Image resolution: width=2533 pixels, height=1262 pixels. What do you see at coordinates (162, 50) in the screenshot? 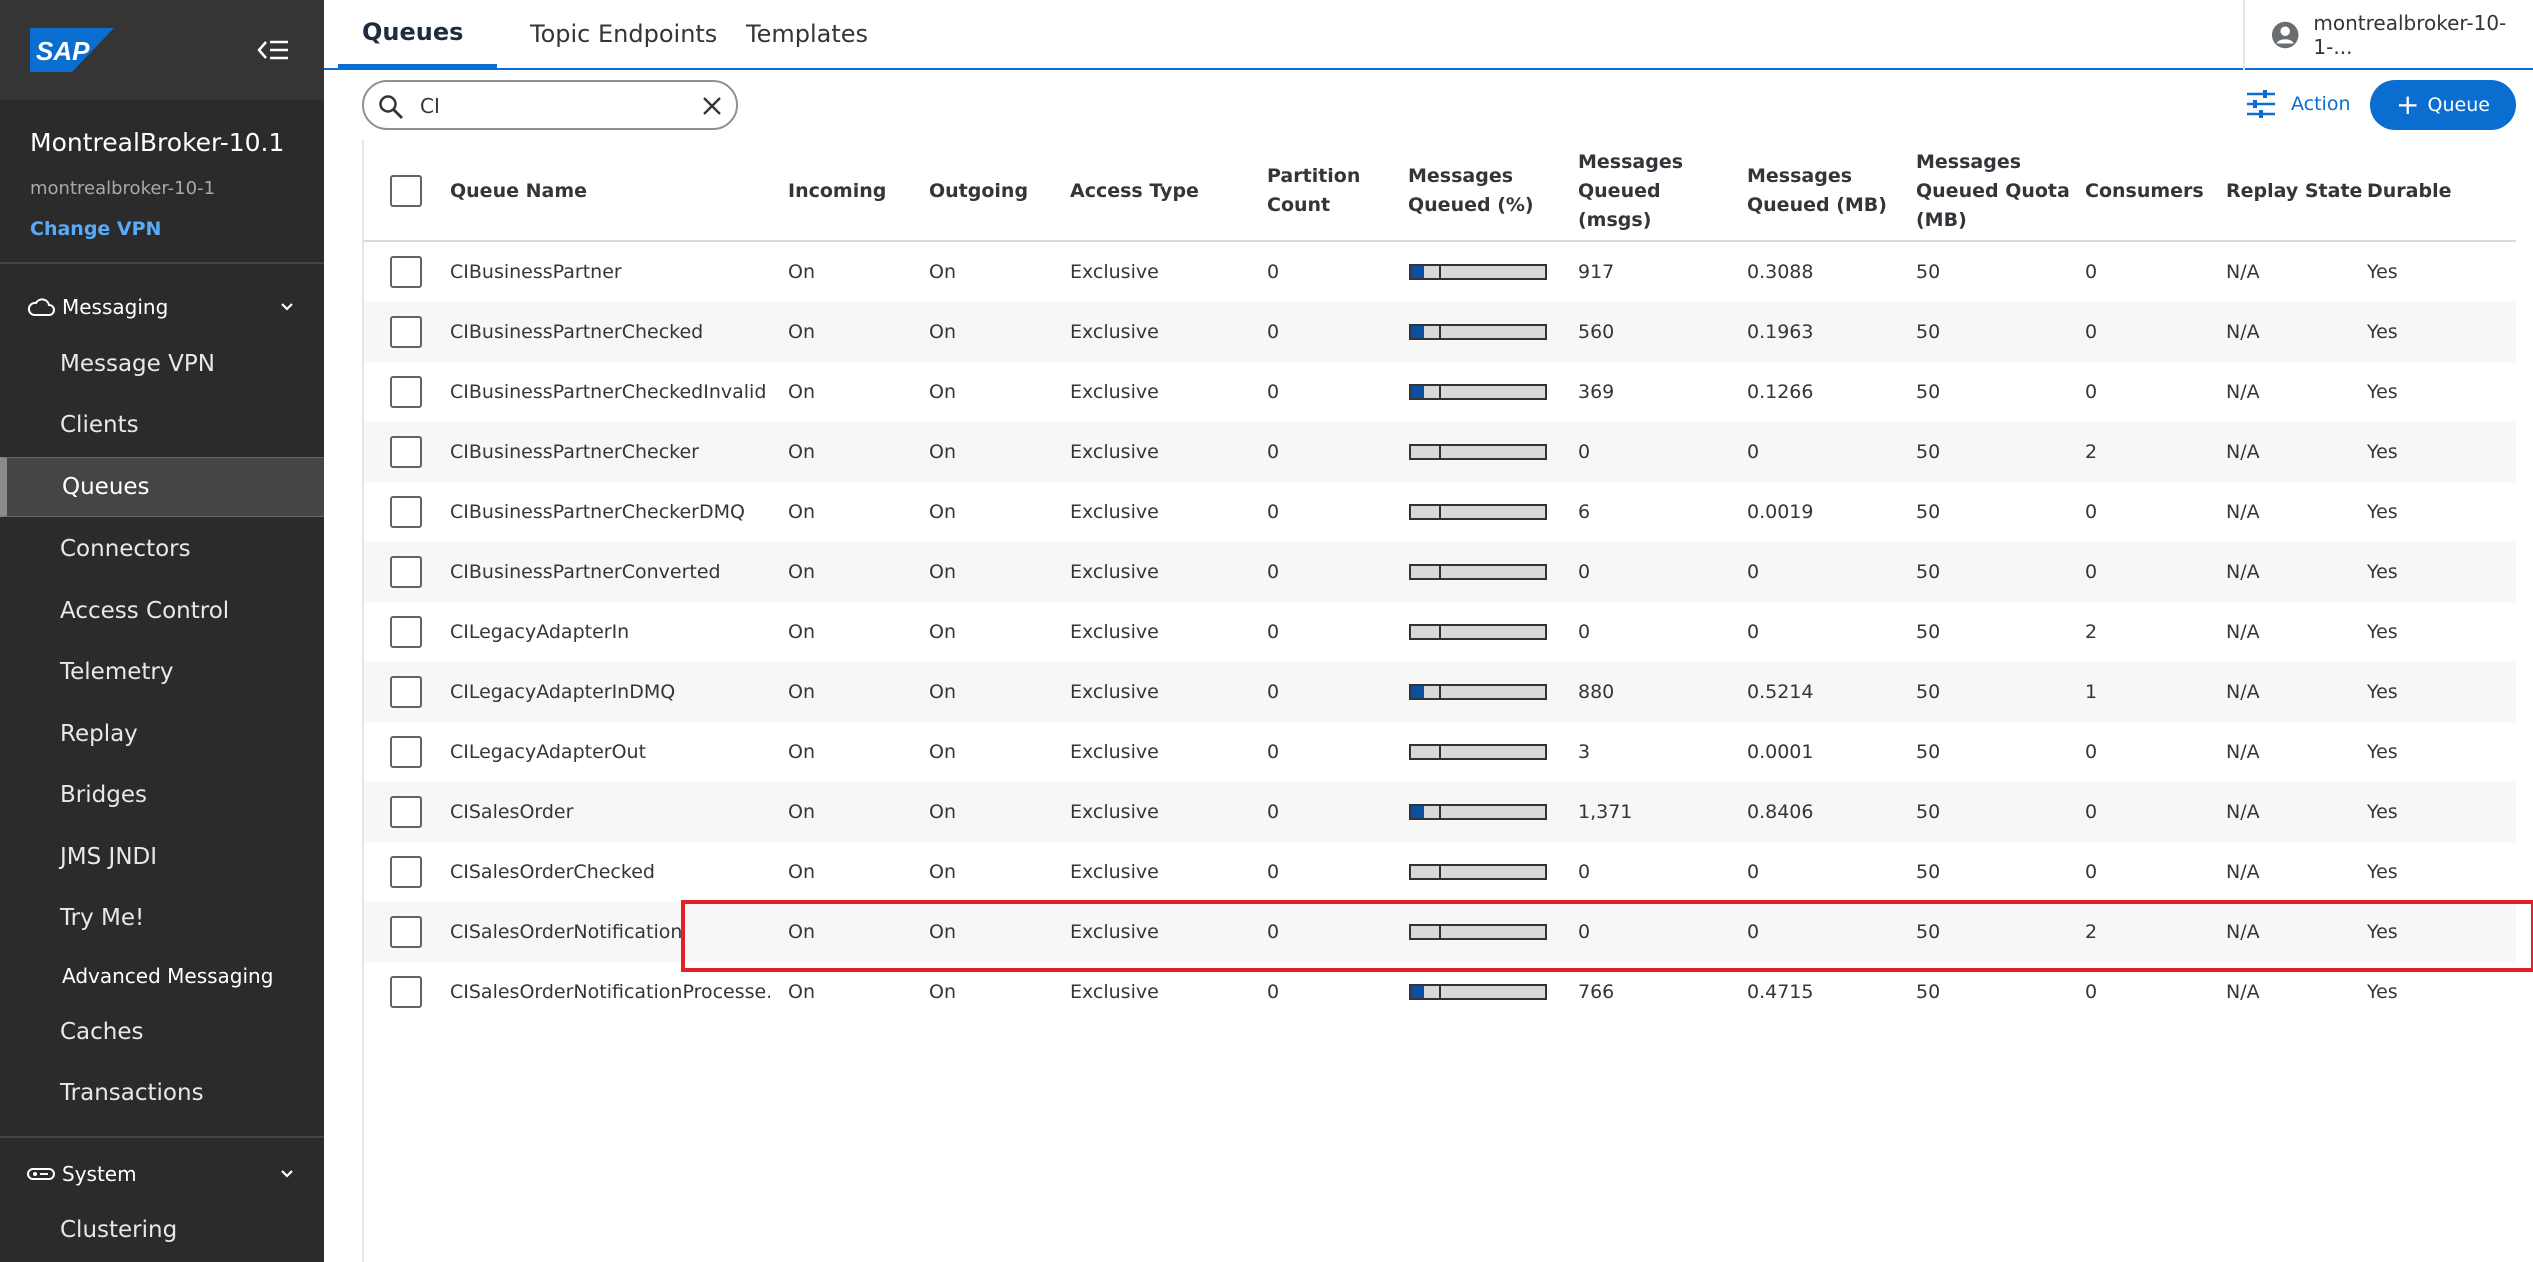
I see `sidebar-header: SAP` at bounding box center [162, 50].